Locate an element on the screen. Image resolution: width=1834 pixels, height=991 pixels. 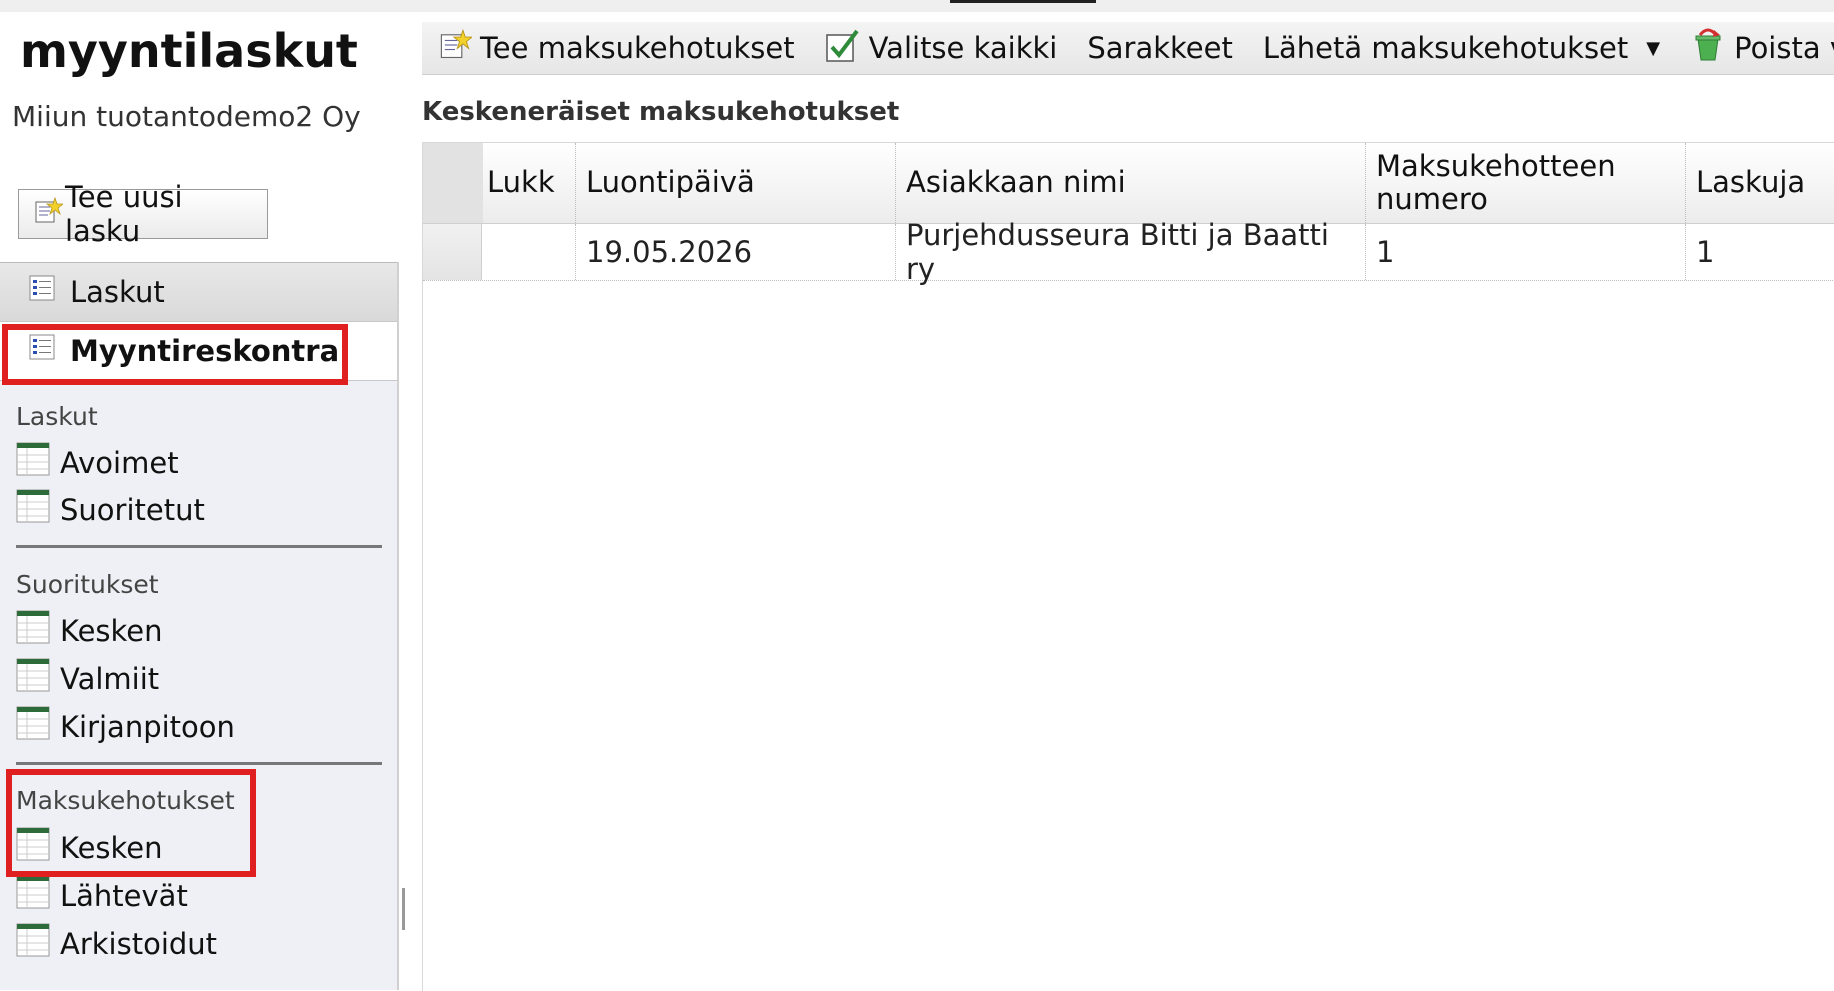
nav-item-label: Avoimet is located at coordinates (119, 462).